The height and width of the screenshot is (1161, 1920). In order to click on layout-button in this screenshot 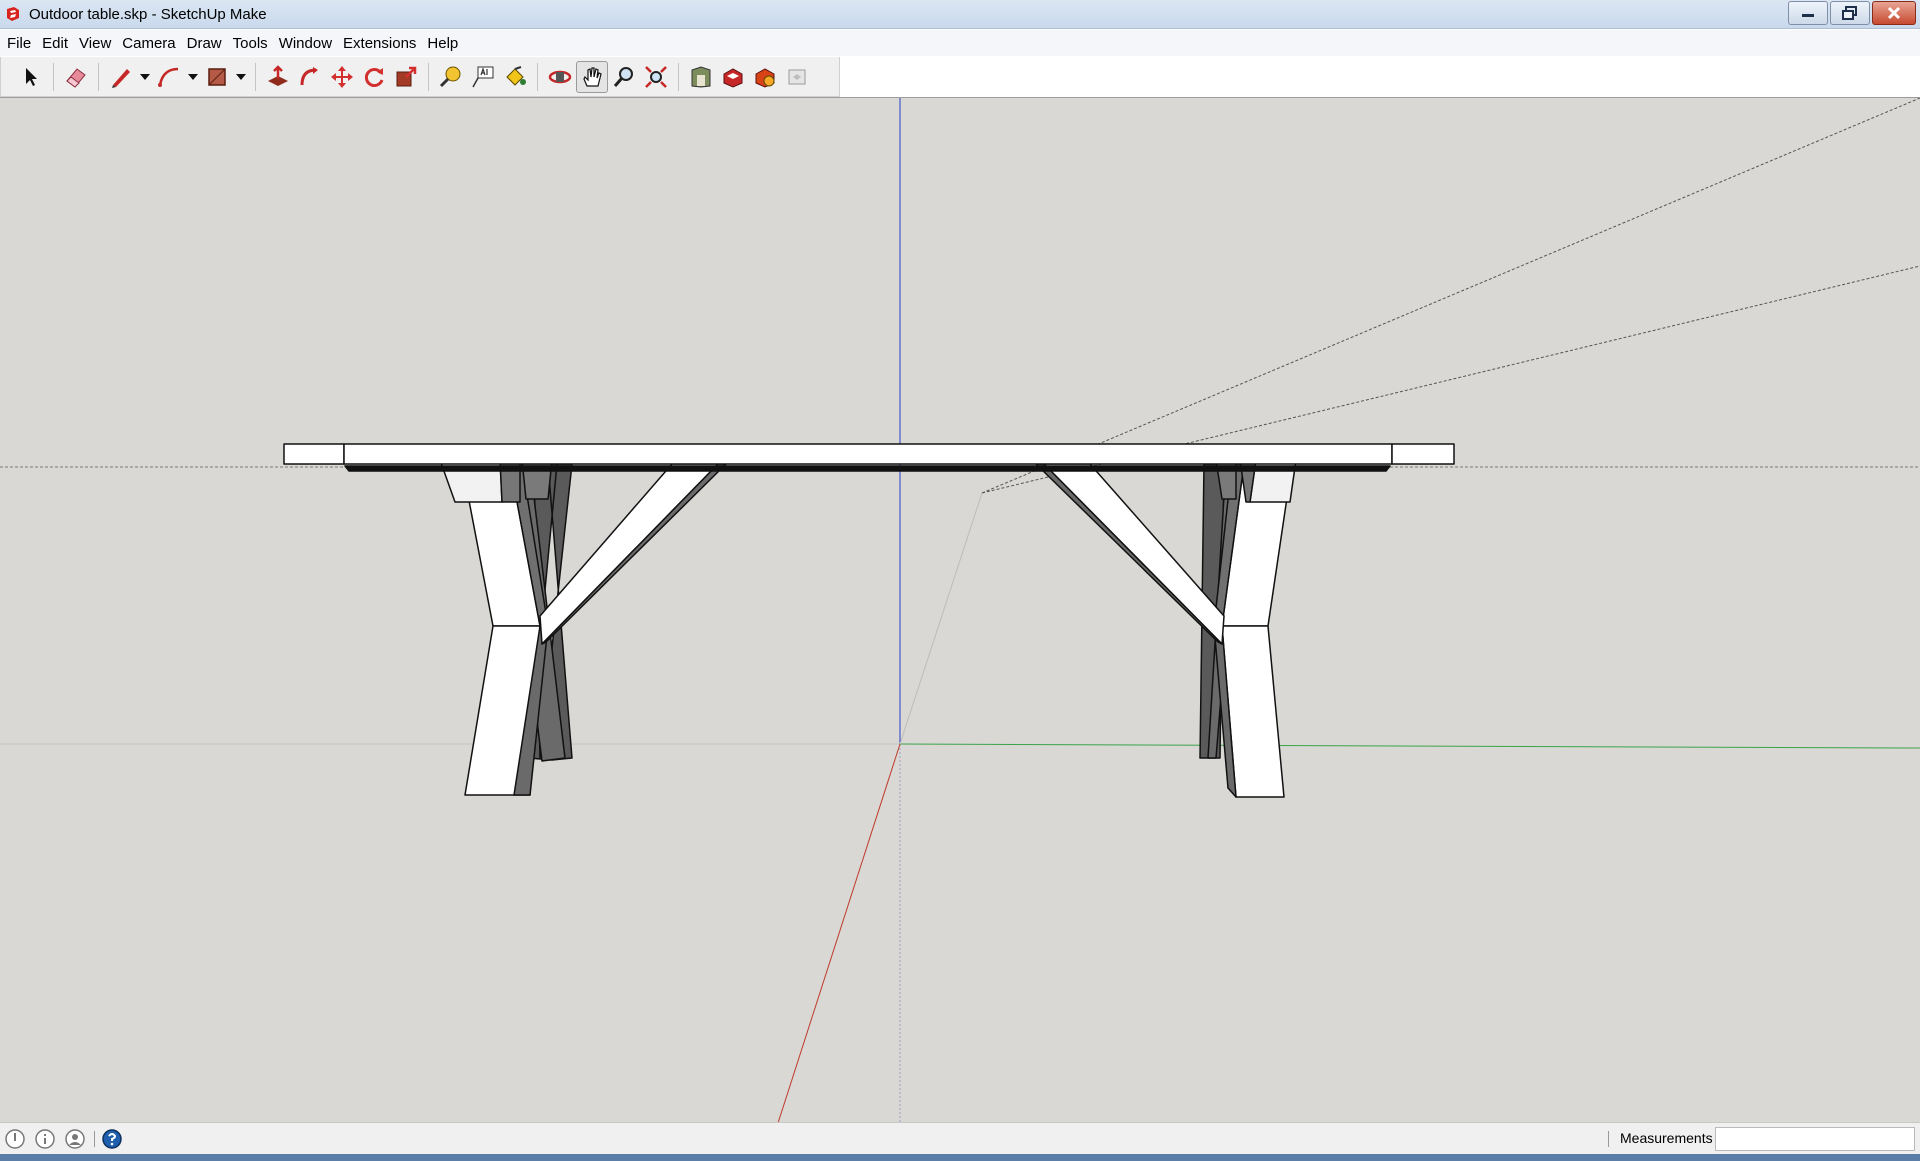, I will do `click(765, 77)`.